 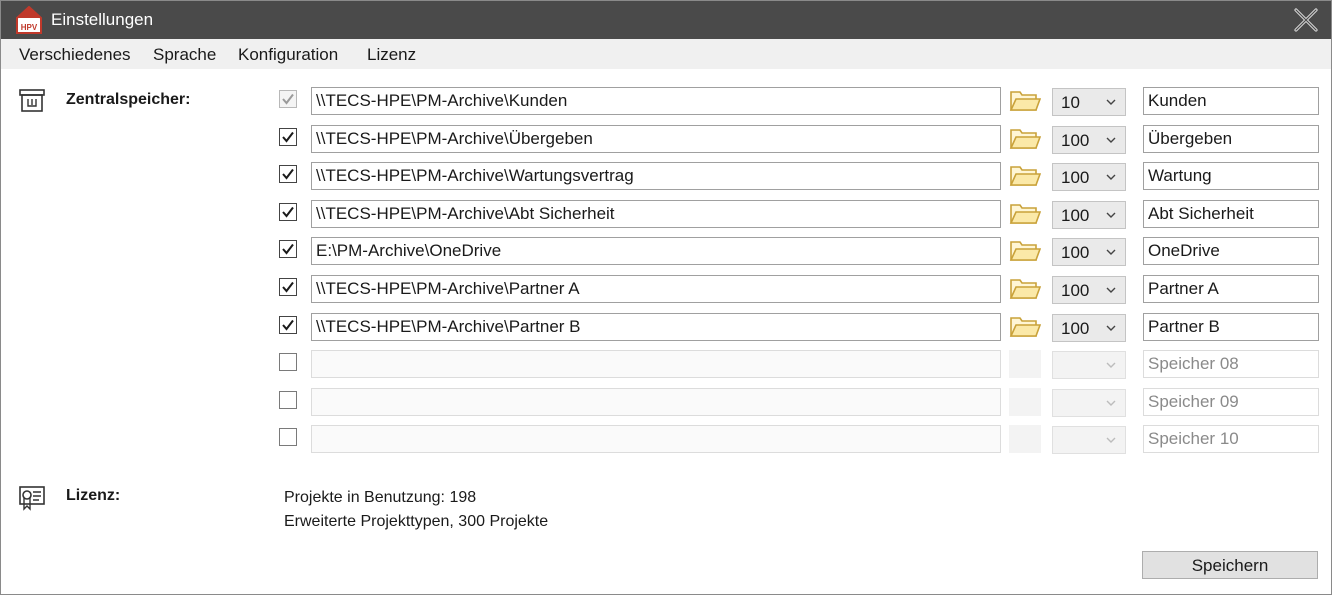 I want to click on logo-text: HPV, so click(x=29, y=27).